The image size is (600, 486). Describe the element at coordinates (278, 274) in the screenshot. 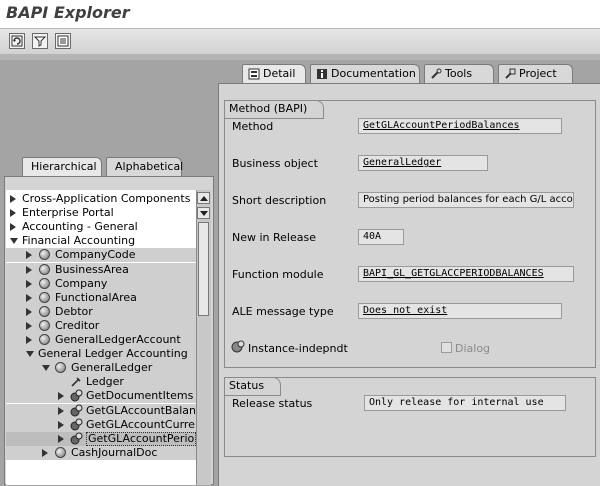

I see `function-module-label: Function module` at that location.